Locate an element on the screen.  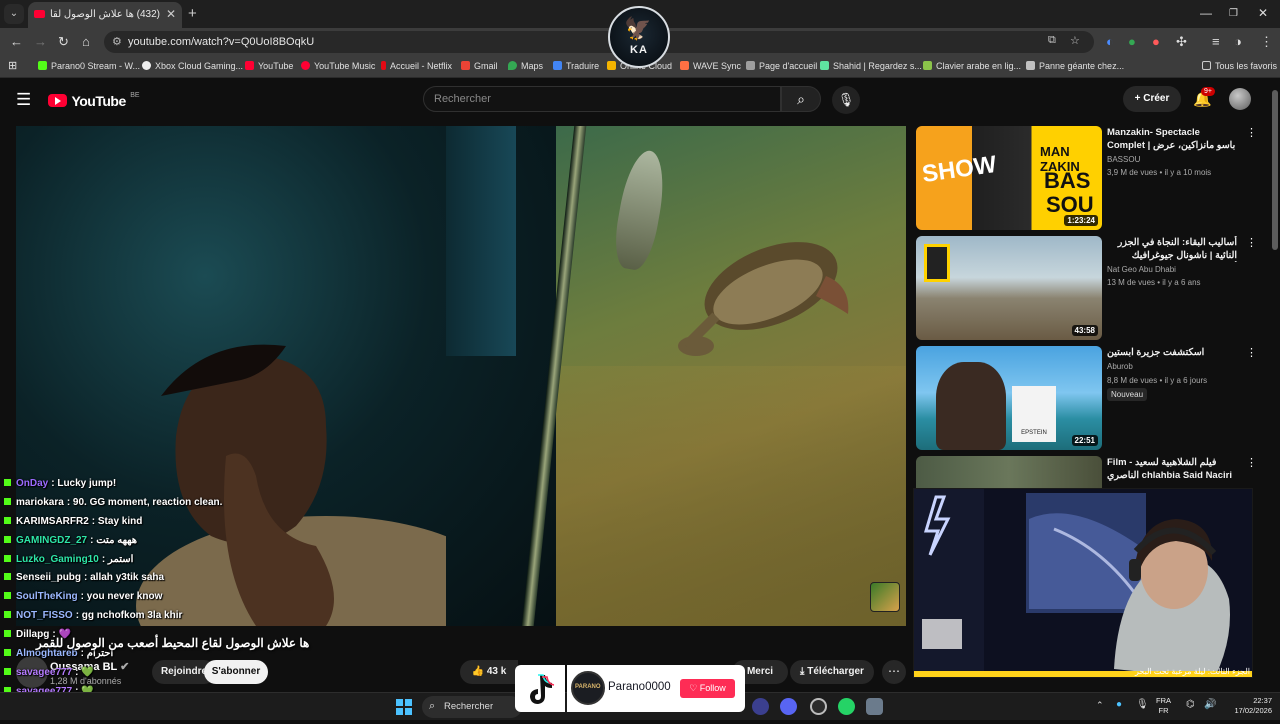
browser-tab-active: (432) ها علاش الوصول لقاع المحـ ✕ is located at coordinates (105, 15).